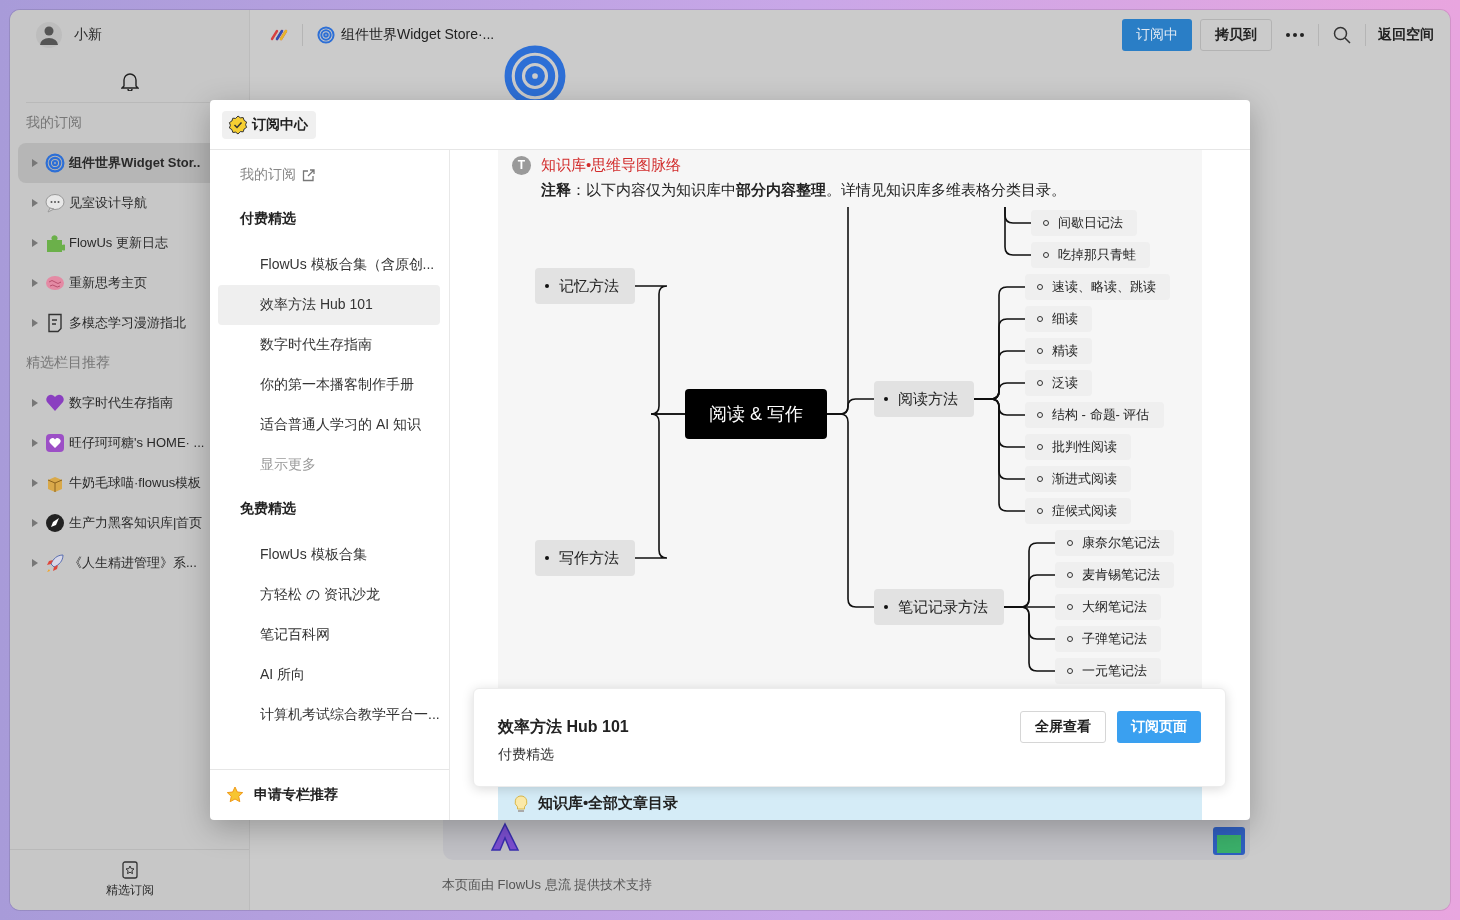  What do you see at coordinates (269, 124) in the screenshot?
I see `subscription-center-tab: 订阅中心` at bounding box center [269, 124].